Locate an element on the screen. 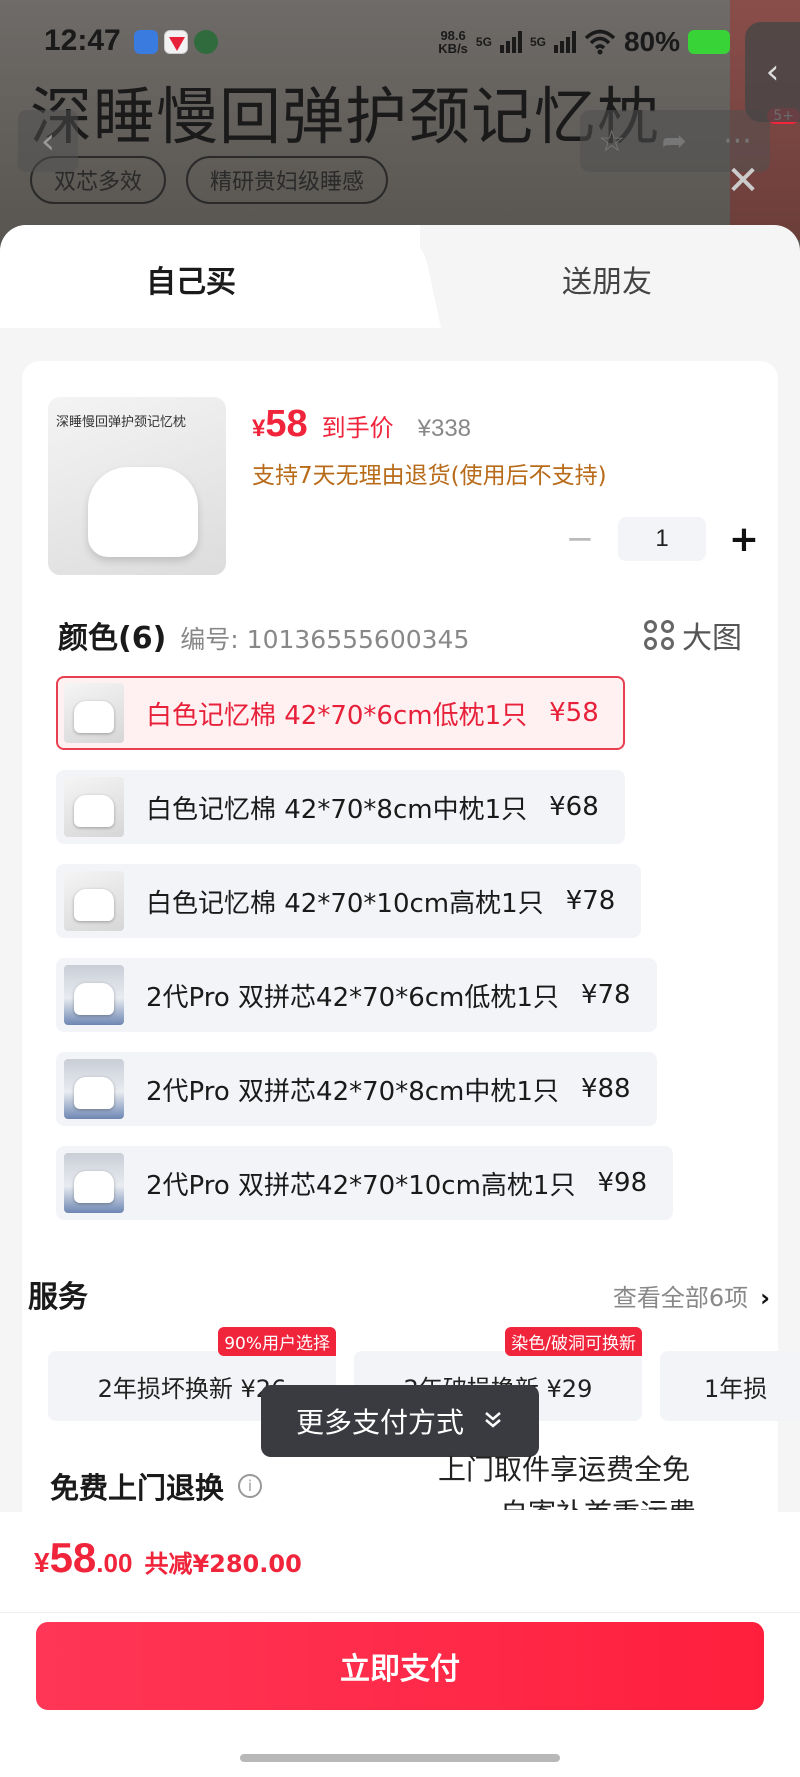 Image resolution: width=800 pixels, height=1777 pixels. info-icon: i is located at coordinates (250, 1486).